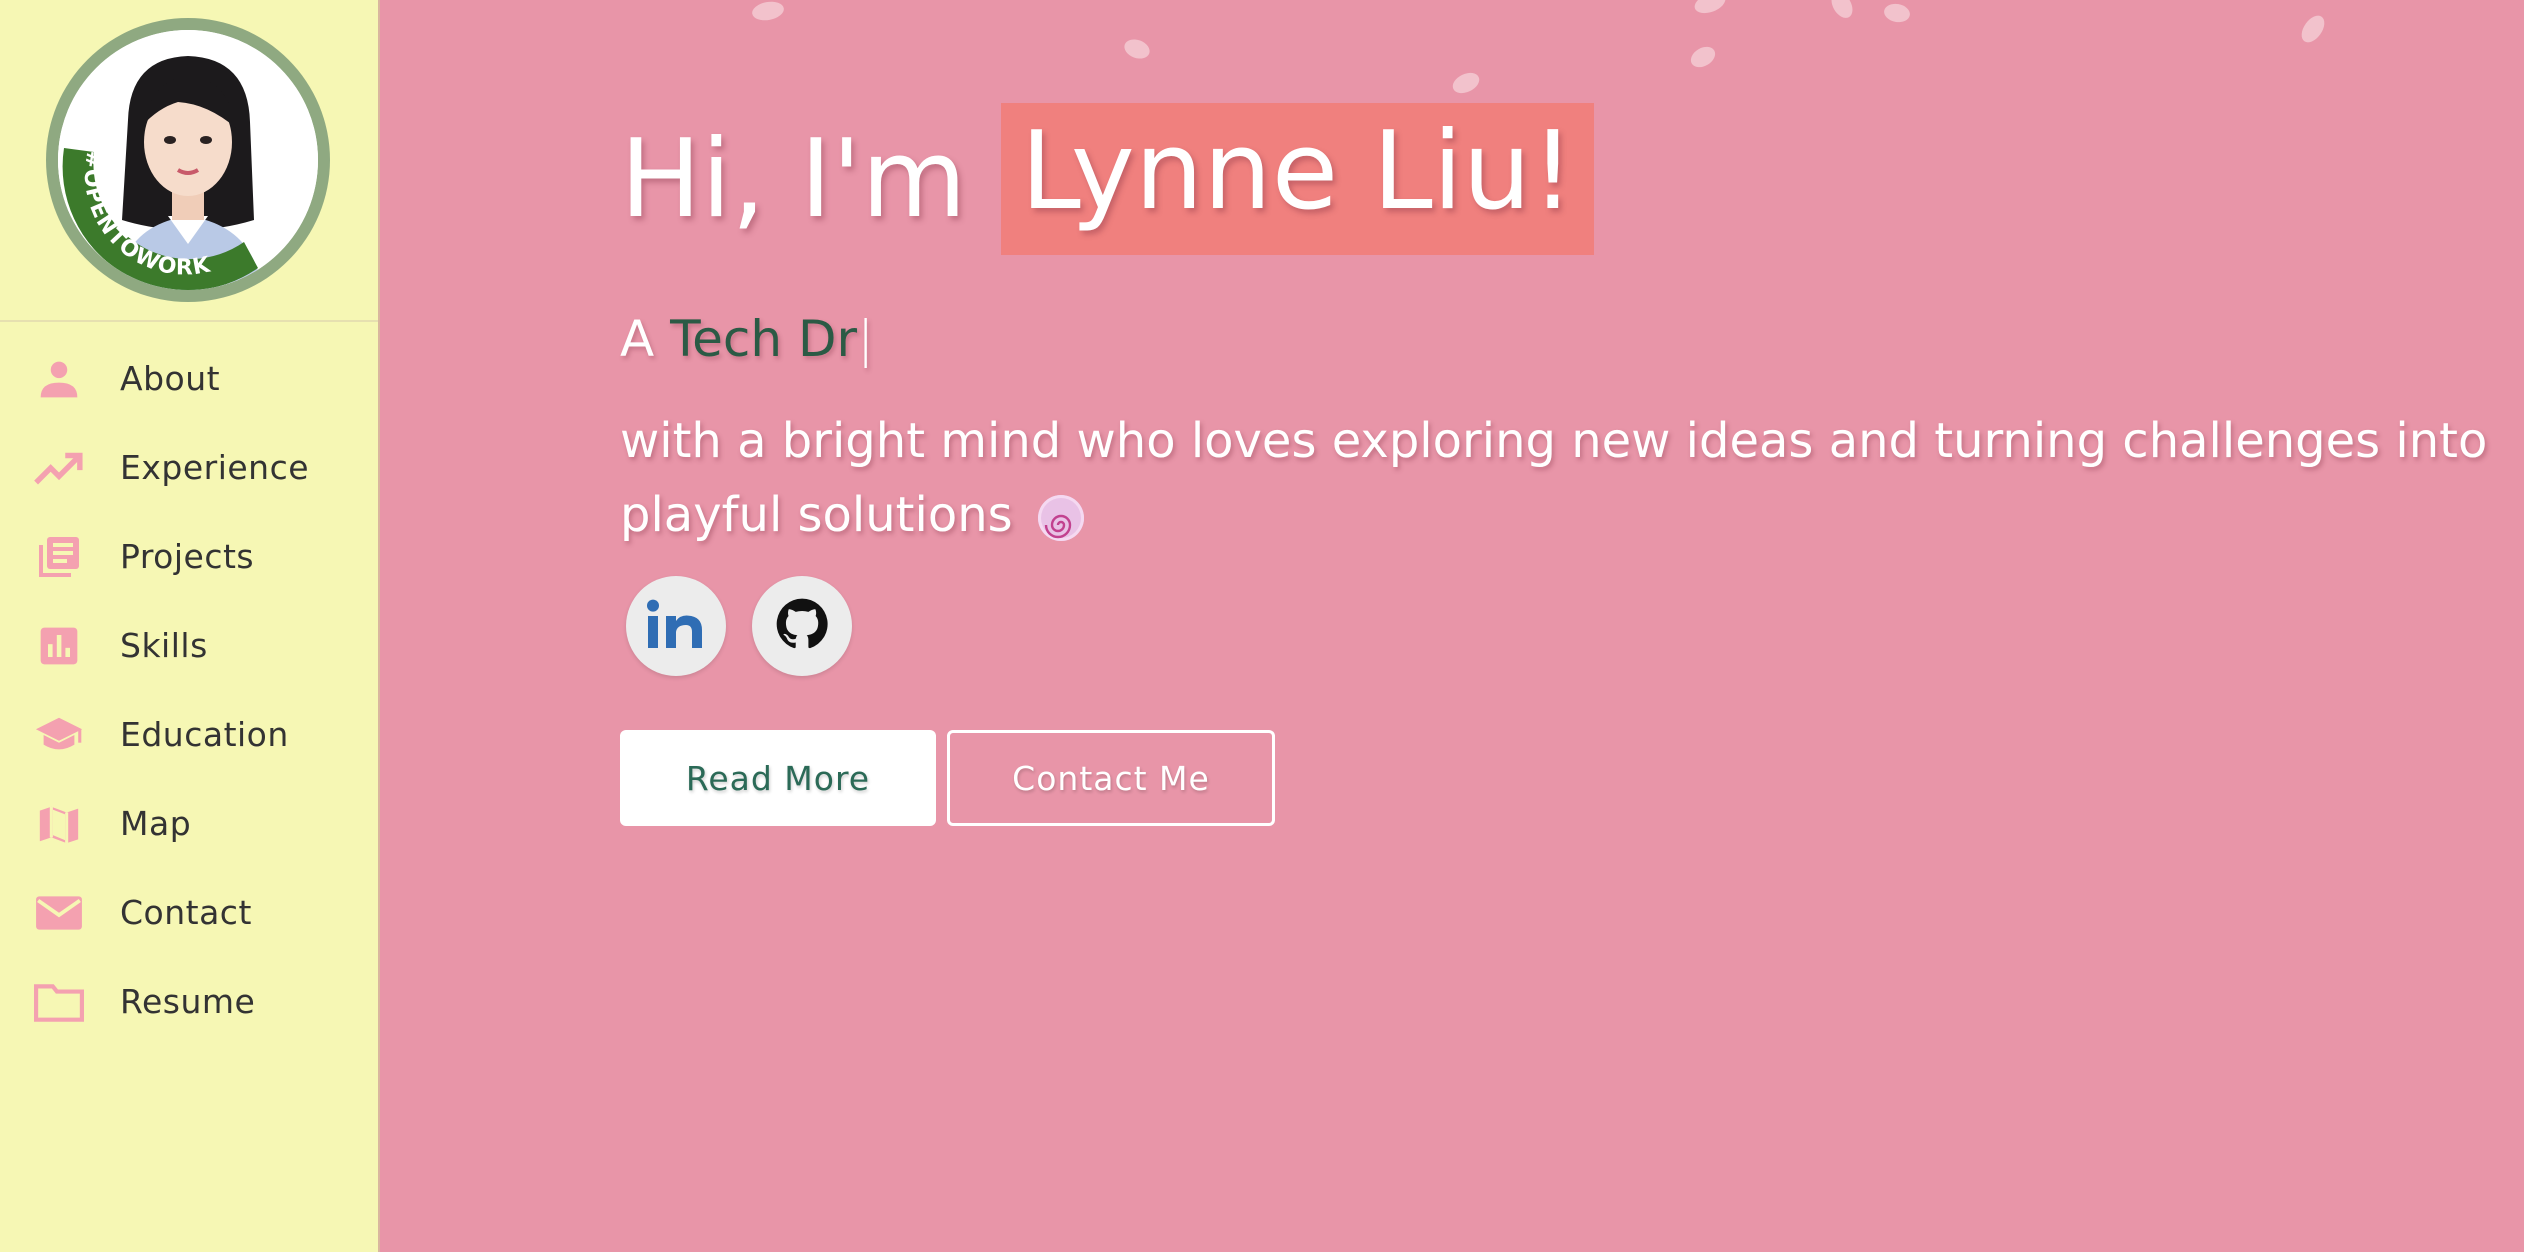  Describe the element at coordinates (204, 734) in the screenshot. I see `nav-label-education: Education` at that location.